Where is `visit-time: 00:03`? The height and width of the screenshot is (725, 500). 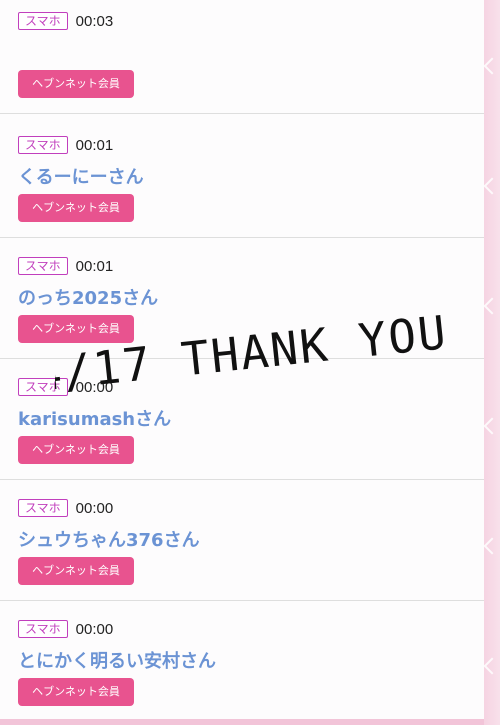
visit-time: 00:03 is located at coordinates (94, 21).